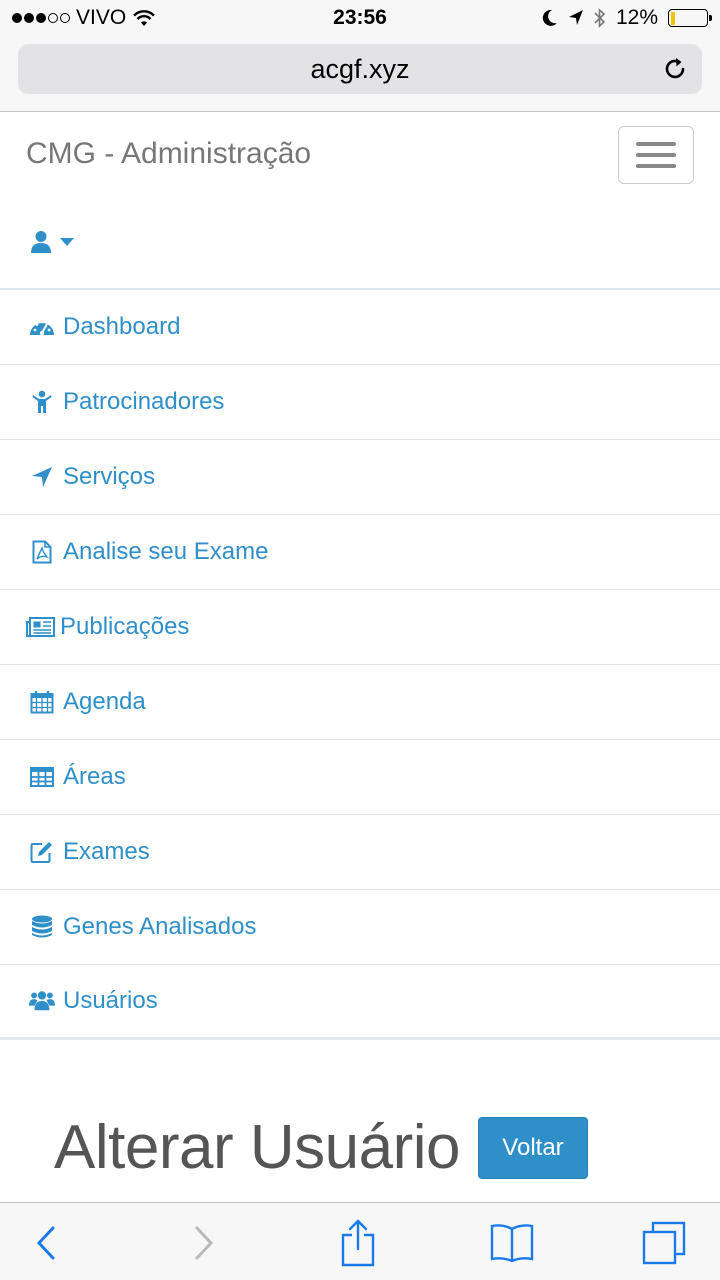 The image size is (720, 1280). Describe the element at coordinates (42, 852) in the screenshot. I see `edit-icon` at that location.